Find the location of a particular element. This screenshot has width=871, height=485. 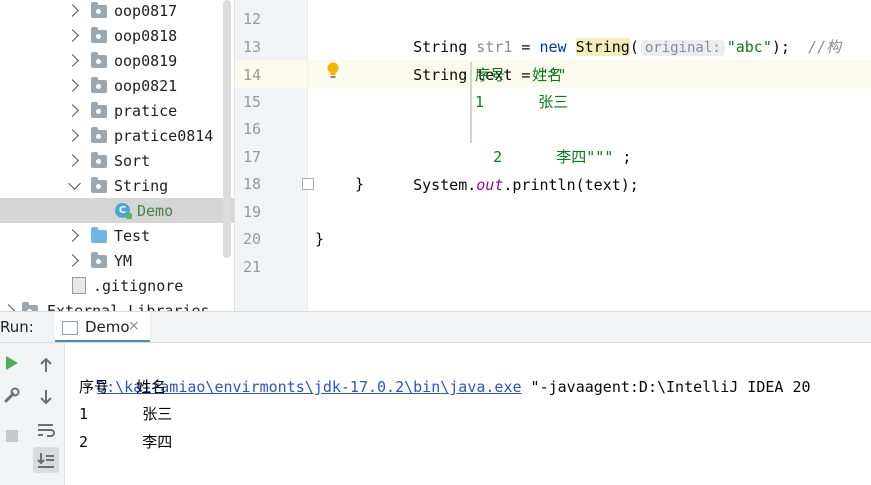

code-line-15: 1 张三 is located at coordinates (522, 102).